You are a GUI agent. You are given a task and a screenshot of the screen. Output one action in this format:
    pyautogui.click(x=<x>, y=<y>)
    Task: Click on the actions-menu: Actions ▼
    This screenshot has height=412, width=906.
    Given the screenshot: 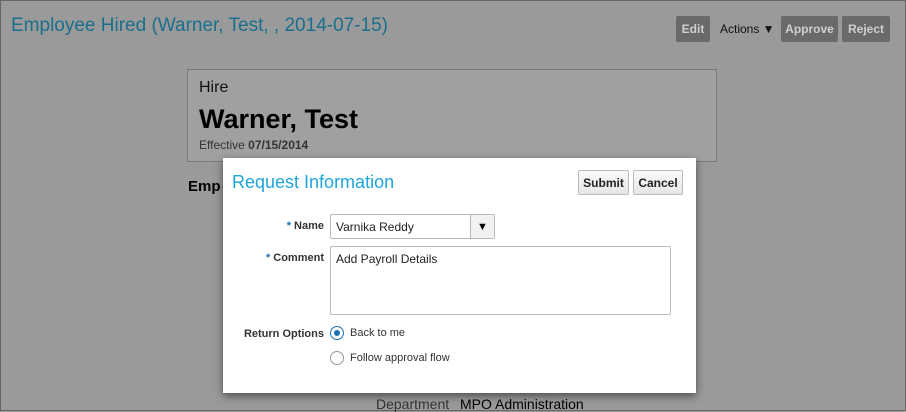 What is the action you would take?
    pyautogui.click(x=747, y=29)
    